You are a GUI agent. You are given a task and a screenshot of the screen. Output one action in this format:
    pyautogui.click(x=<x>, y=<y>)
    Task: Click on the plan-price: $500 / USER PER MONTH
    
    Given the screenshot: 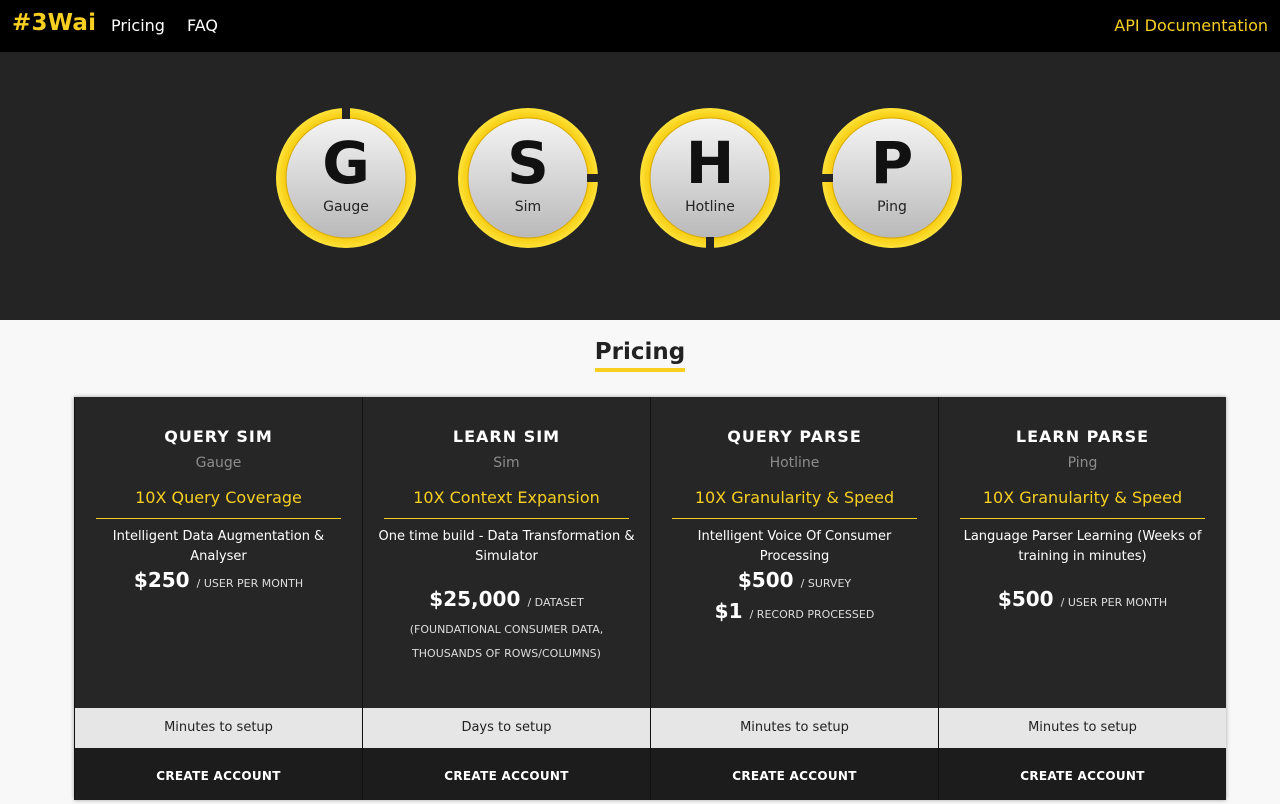 What is the action you would take?
    pyautogui.click(x=1082, y=599)
    